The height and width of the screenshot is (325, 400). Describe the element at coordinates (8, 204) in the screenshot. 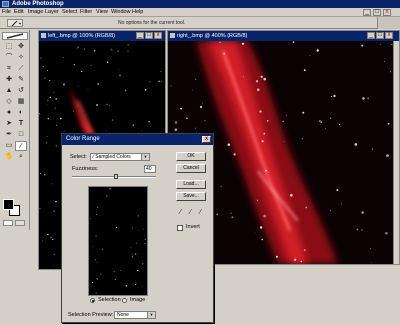

I see `foreground-color-swatch` at that location.